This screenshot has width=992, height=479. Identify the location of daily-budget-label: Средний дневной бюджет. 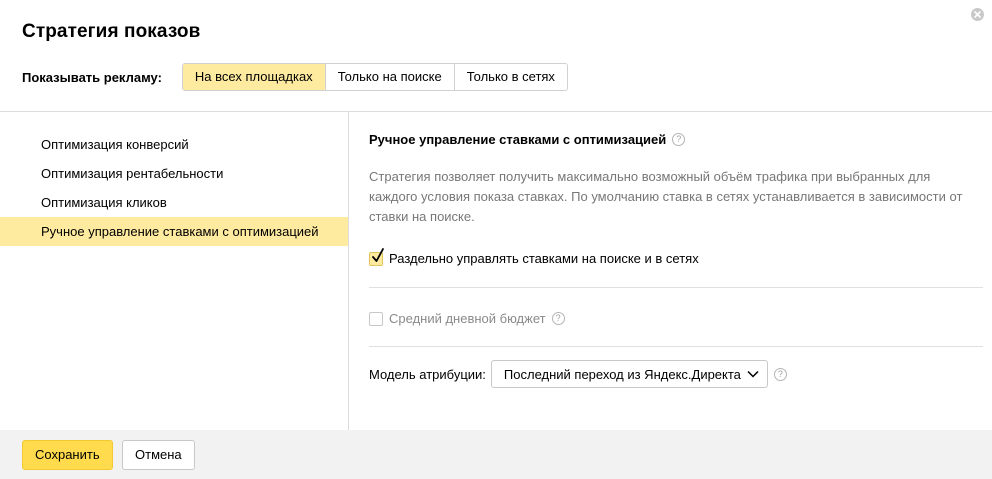
(467, 318).